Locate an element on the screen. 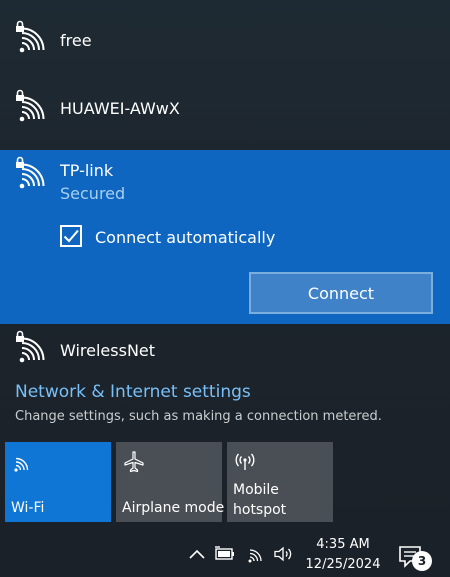 This screenshot has height=577, width=450. network-status: Secured is located at coordinates (93, 193).